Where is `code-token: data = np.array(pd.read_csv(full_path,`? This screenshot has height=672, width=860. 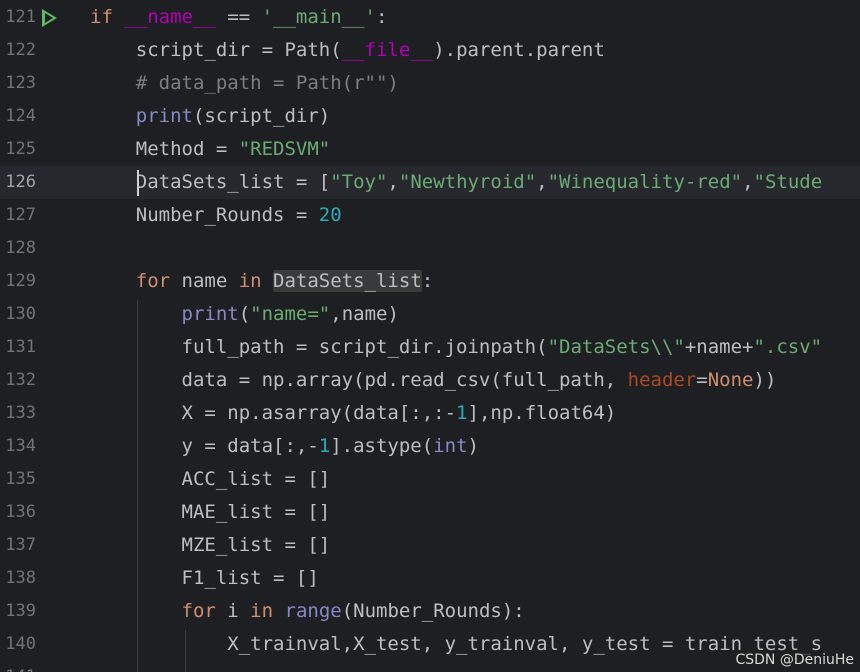 code-token: data = np.array(pd.read_csv(full_path, is located at coordinates (359, 380).